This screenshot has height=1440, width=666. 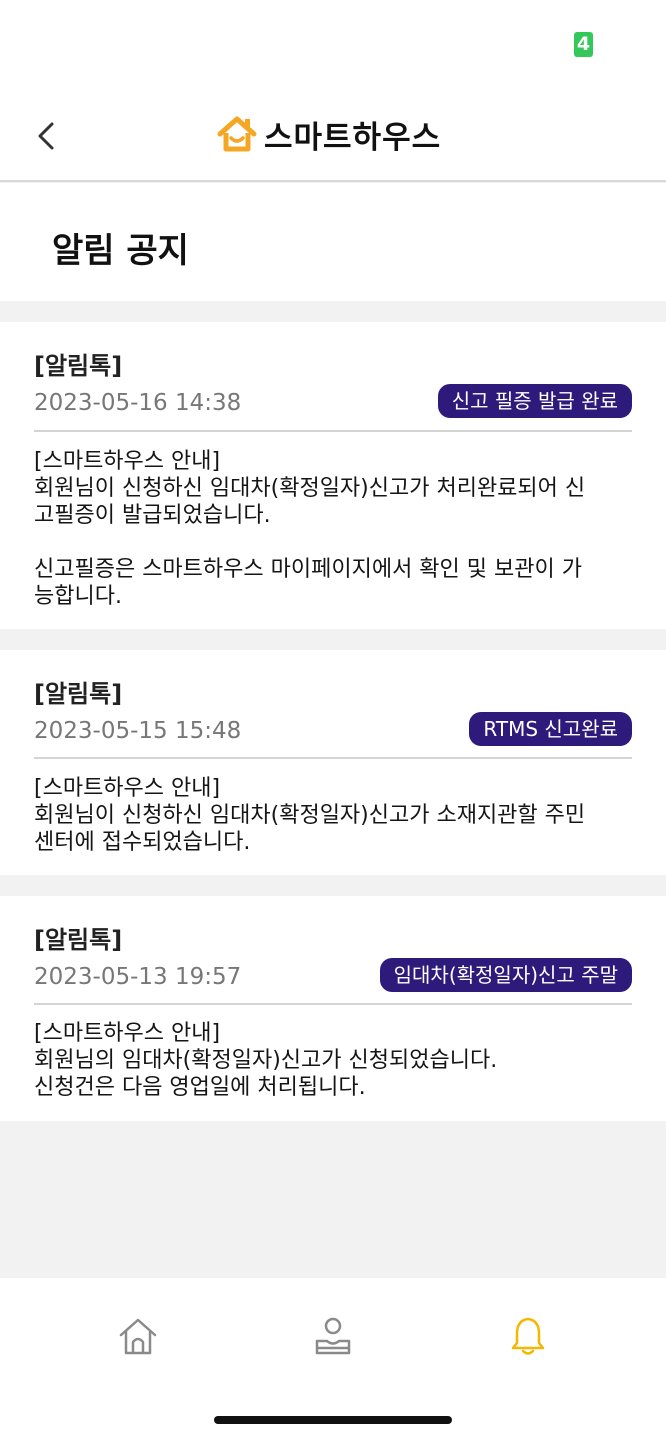 What do you see at coordinates (138, 403) in the screenshot?
I see `notification-date: 2023-05-16 14:38` at bounding box center [138, 403].